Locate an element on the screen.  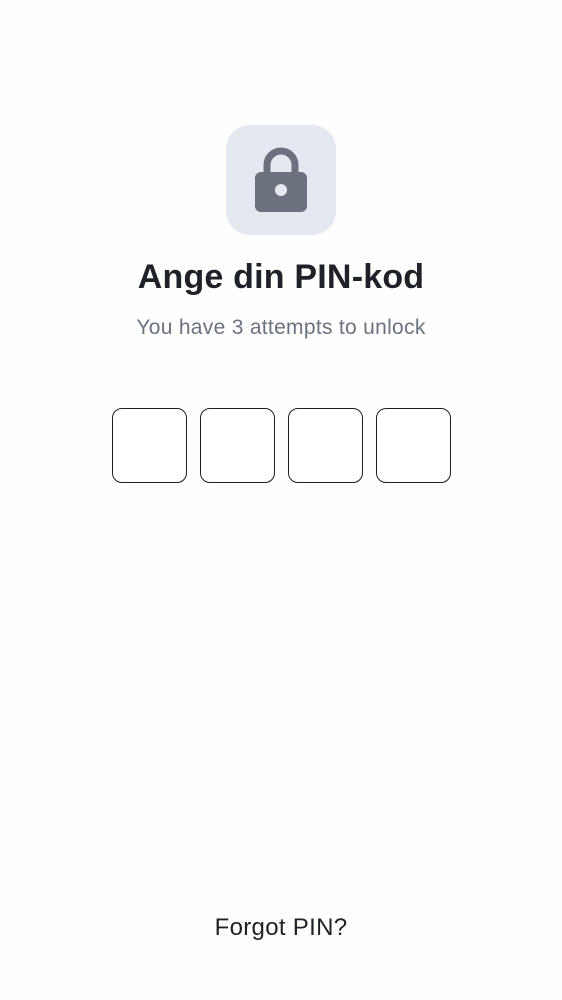
lock-tile is located at coordinates (281, 180).